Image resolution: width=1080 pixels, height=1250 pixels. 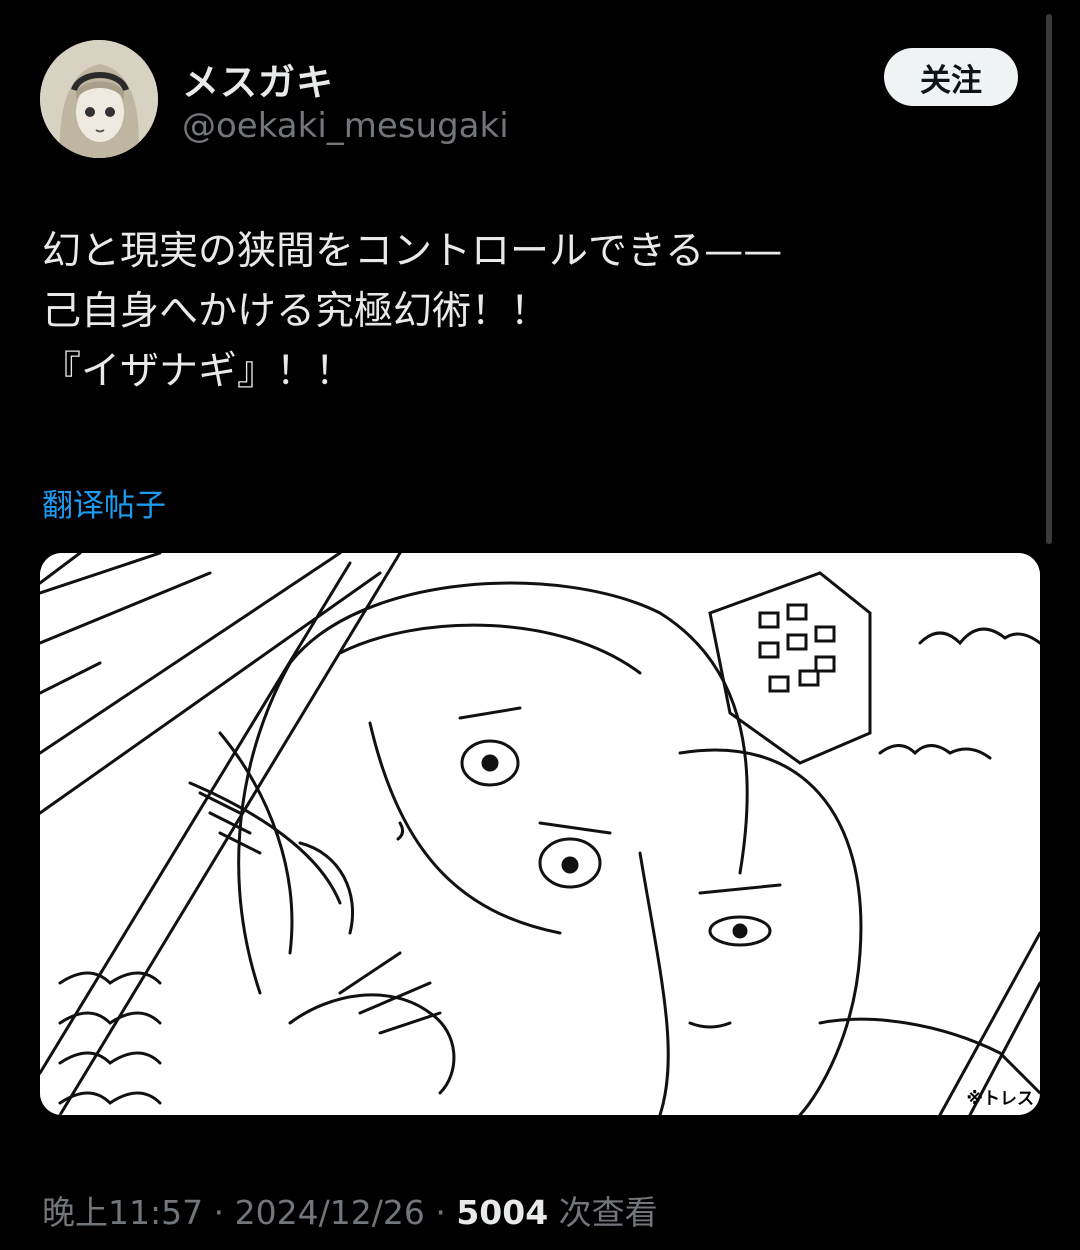 I want to click on tweet-line: 幻と現実の狭間をコントロールできる——, so click(x=412, y=251).